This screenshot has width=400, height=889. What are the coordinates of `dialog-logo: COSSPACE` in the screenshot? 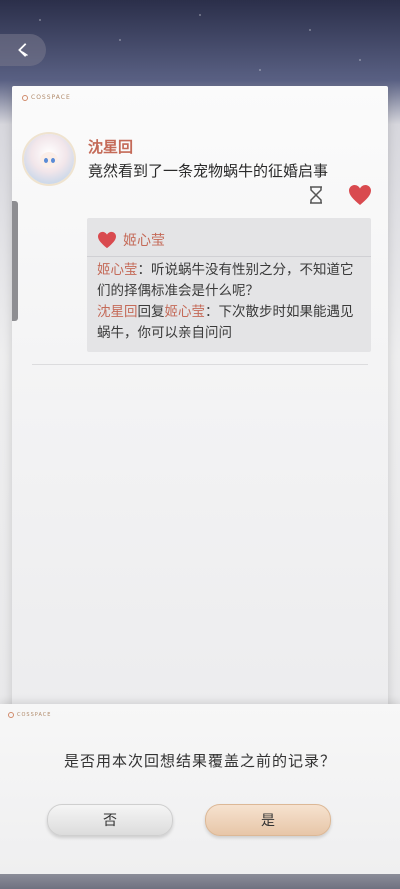 It's located at (29, 715).